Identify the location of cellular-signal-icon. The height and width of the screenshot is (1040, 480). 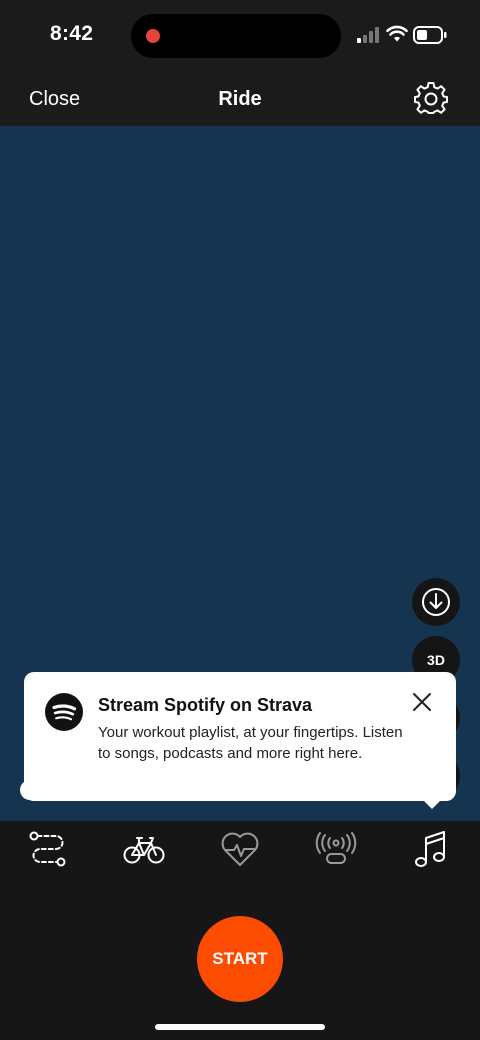
(368, 35).